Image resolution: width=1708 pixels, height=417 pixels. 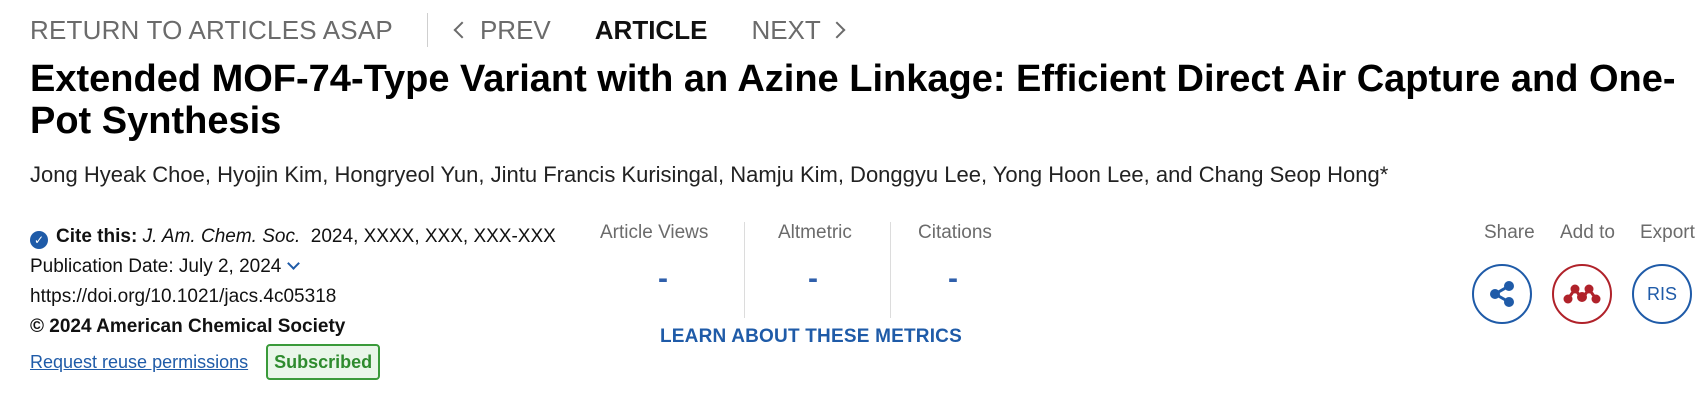 I want to click on chevron-right-icon, so click(x=837, y=30).